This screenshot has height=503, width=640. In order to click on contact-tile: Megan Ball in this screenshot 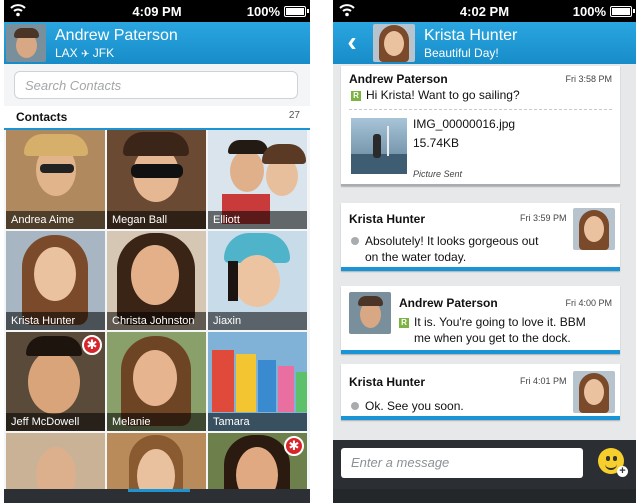, I will do `click(156, 179)`.